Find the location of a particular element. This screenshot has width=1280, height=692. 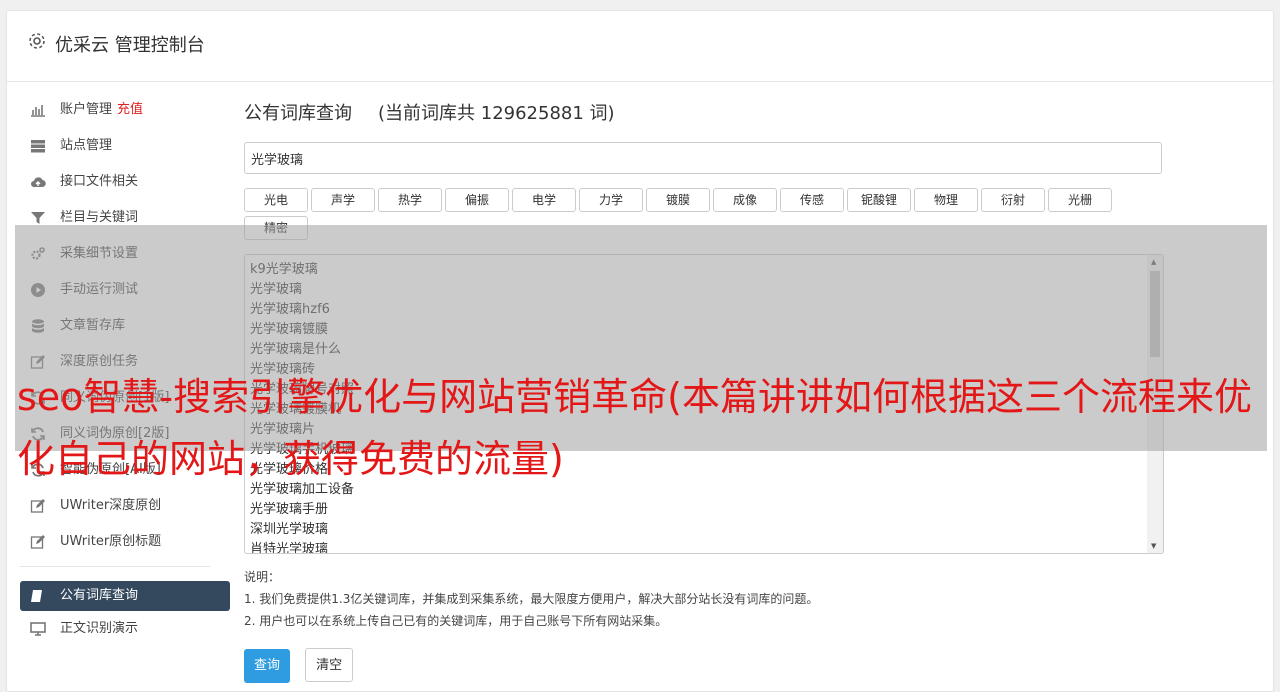

server-icon is located at coordinates (38, 146).